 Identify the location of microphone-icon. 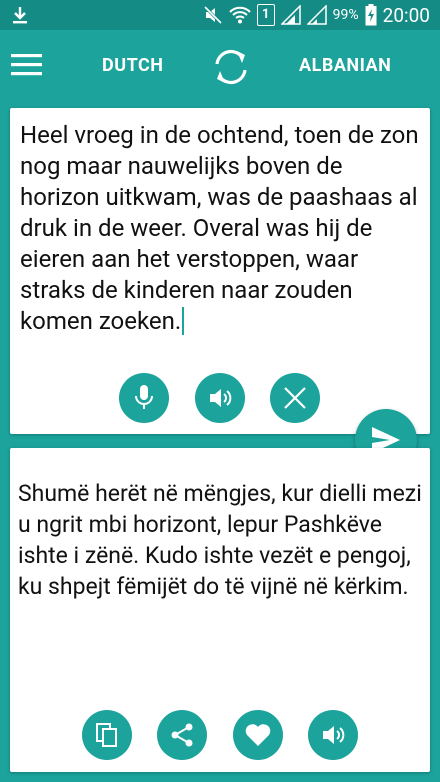
(144, 397).